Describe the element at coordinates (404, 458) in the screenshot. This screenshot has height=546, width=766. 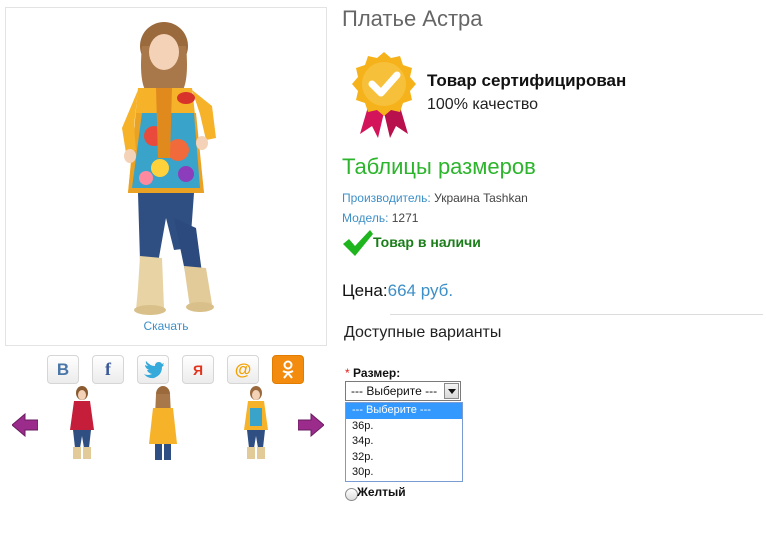
I see `size-option: 32р.` at that location.